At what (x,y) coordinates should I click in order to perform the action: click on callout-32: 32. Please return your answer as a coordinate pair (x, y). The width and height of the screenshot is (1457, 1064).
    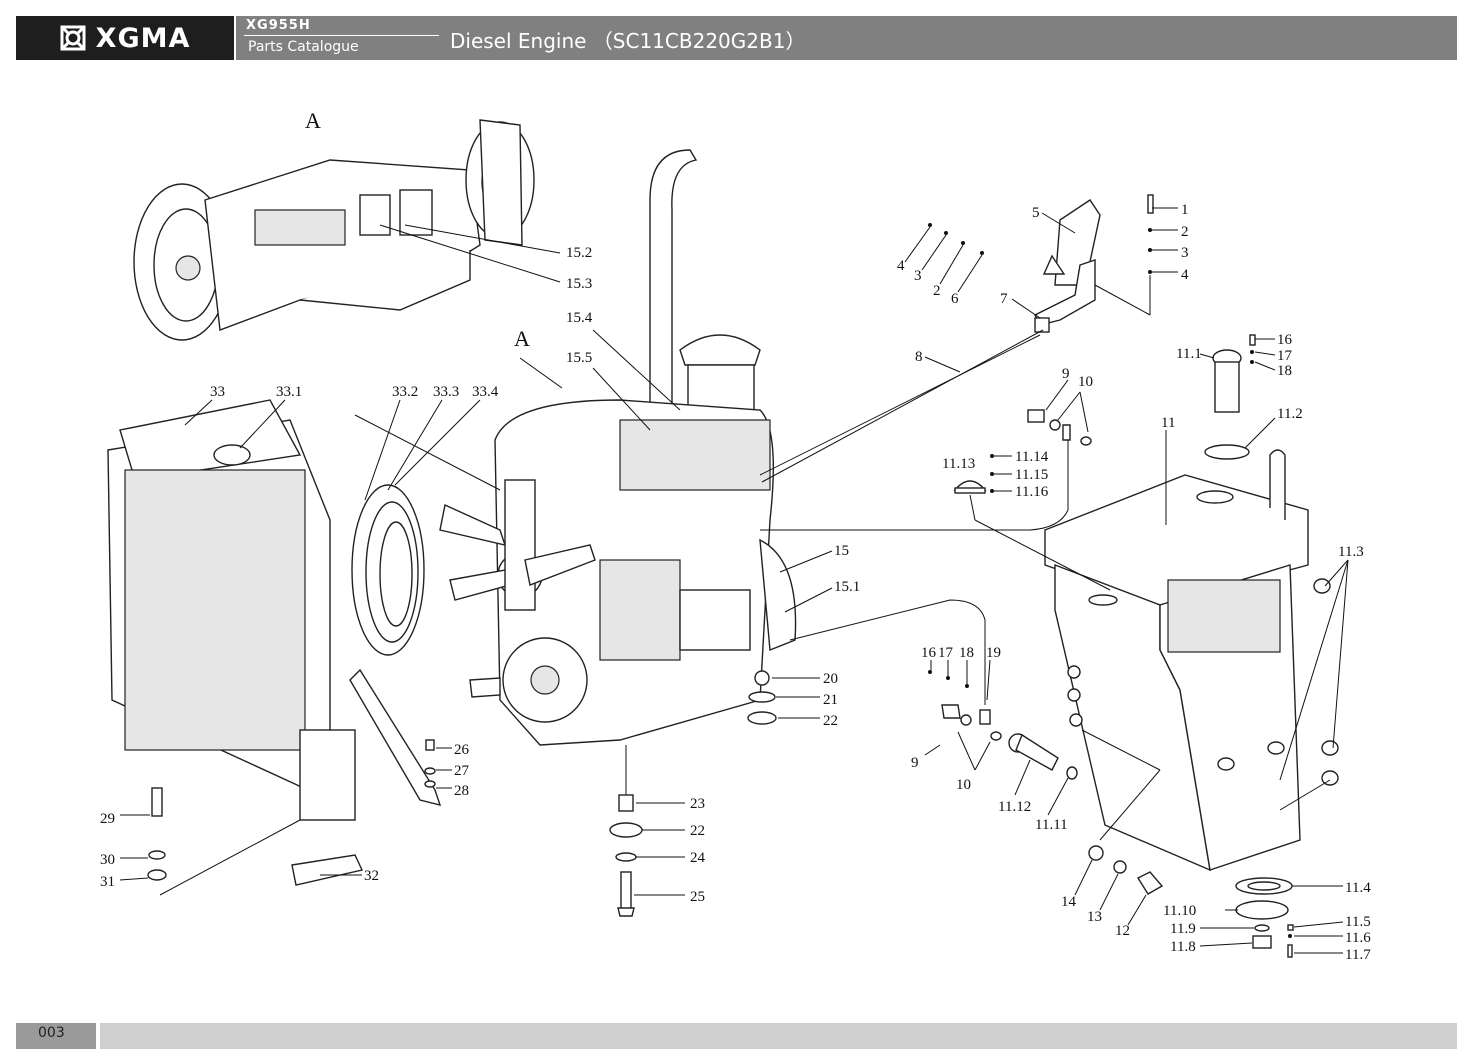
    Looking at the image, I should click on (371, 876).